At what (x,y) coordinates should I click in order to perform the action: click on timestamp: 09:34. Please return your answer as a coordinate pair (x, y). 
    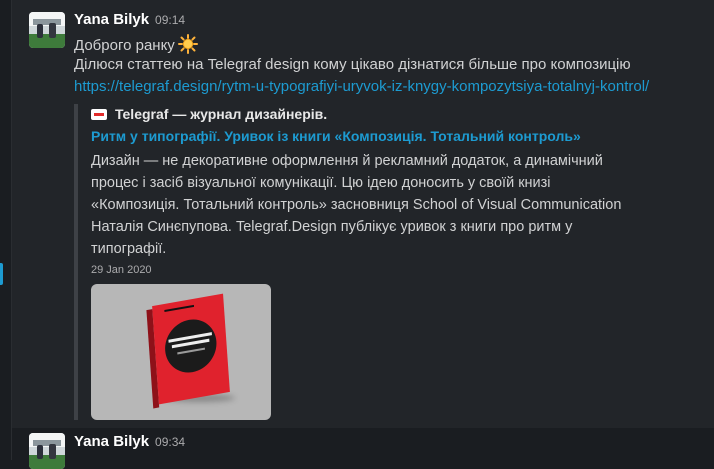
    Looking at the image, I should click on (170, 442).